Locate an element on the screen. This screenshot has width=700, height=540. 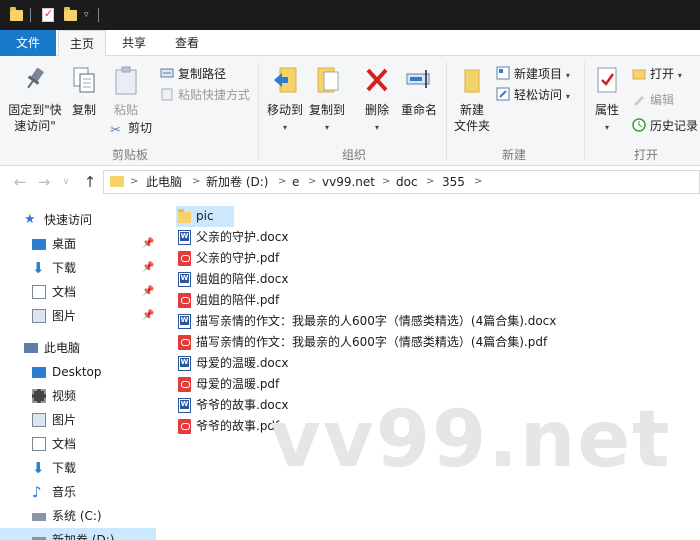
desktop-icon is located at coordinates (39, 244).